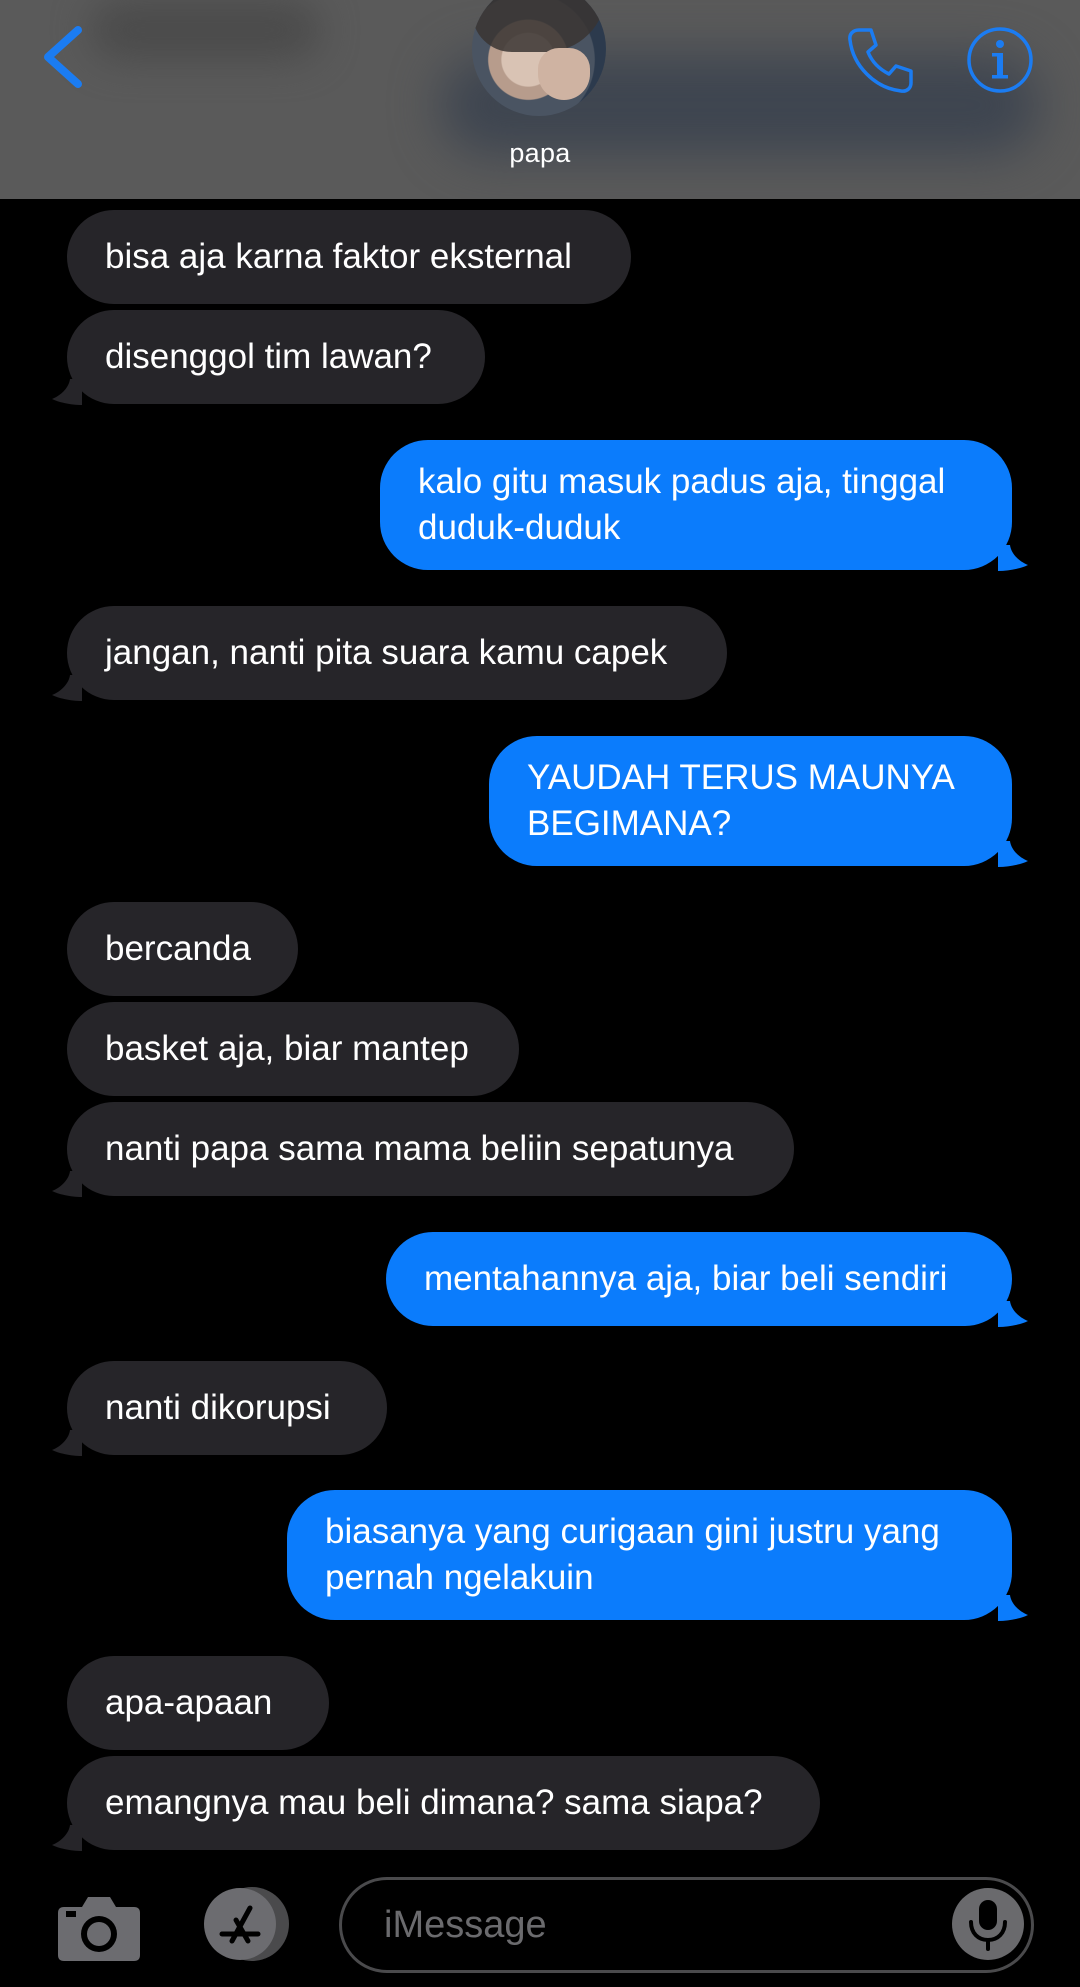 This screenshot has width=1080, height=1987. I want to click on message-text: nanti papa sama mama beliin sepatunya, so click(419, 1148).